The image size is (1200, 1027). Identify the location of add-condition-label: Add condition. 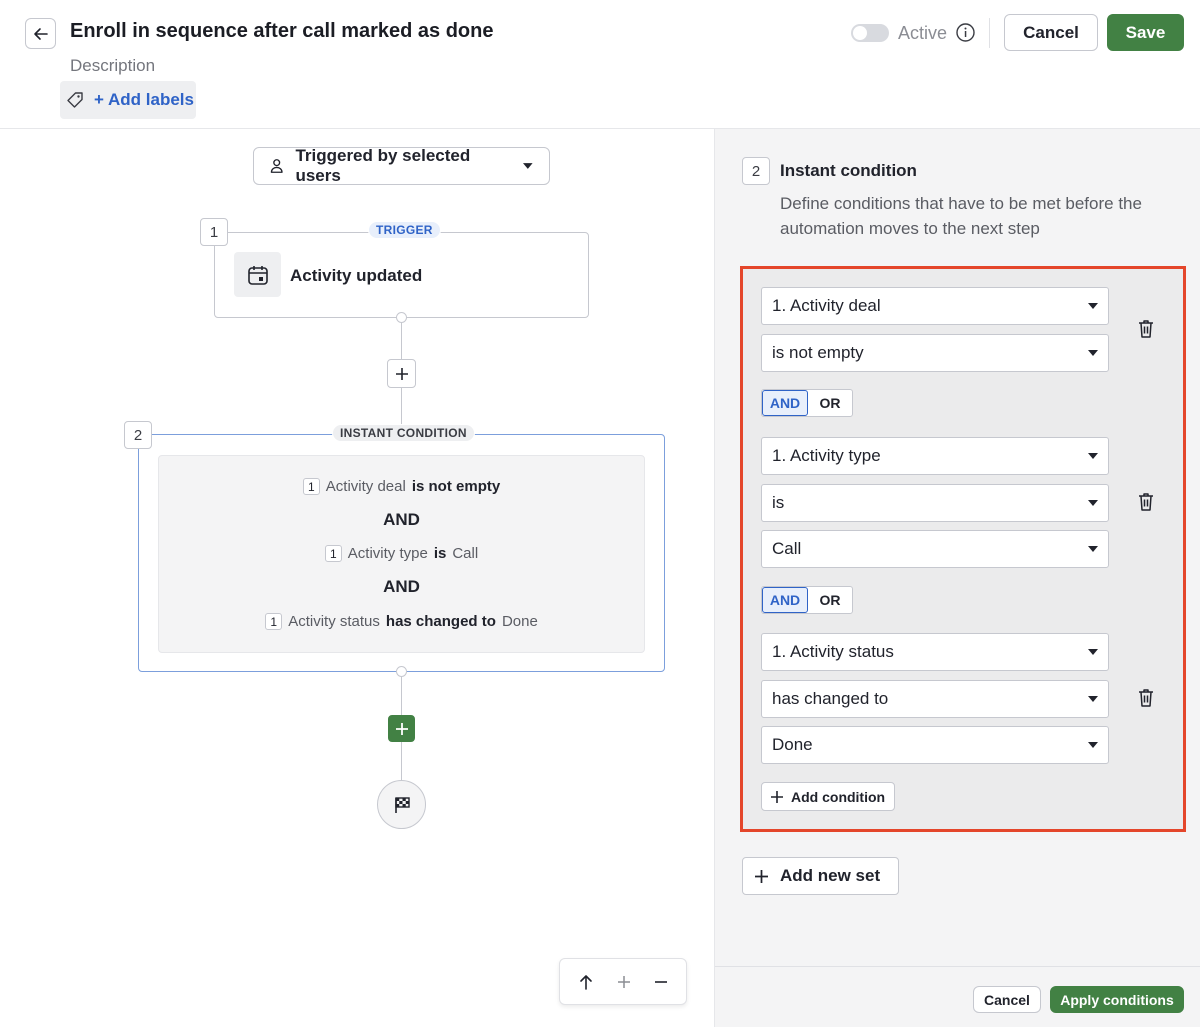
(838, 796).